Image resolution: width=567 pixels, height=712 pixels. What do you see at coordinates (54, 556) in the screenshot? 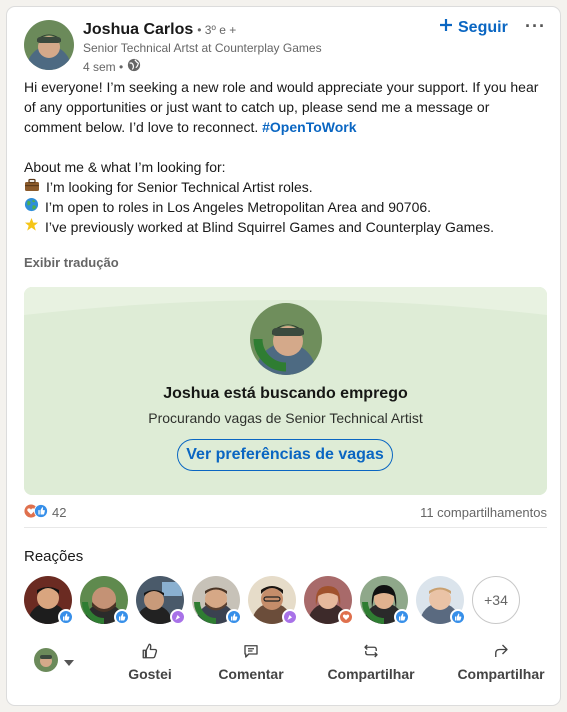
I see `reactions-title: Reações` at bounding box center [54, 556].